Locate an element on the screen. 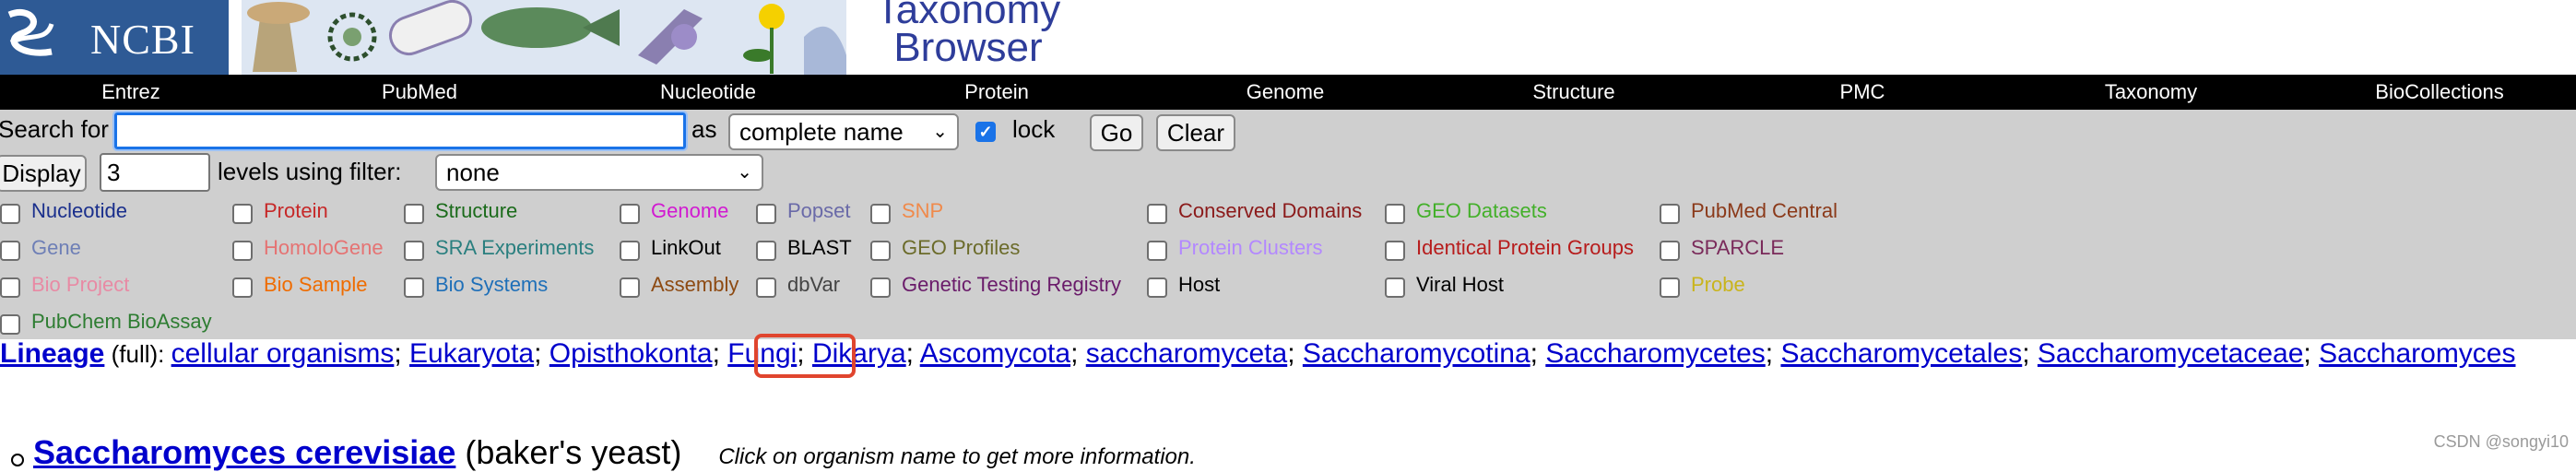 The image size is (2576, 472). helix-logo-icon is located at coordinates (30, 32).